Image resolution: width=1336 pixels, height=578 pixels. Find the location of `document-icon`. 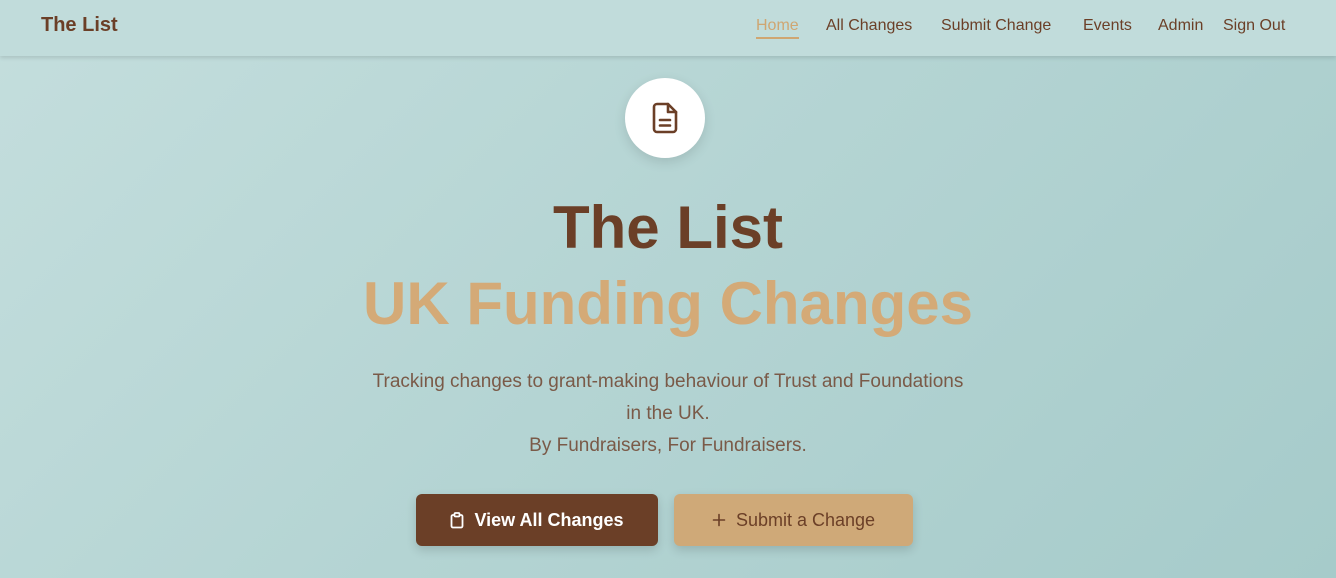

document-icon is located at coordinates (665, 118).